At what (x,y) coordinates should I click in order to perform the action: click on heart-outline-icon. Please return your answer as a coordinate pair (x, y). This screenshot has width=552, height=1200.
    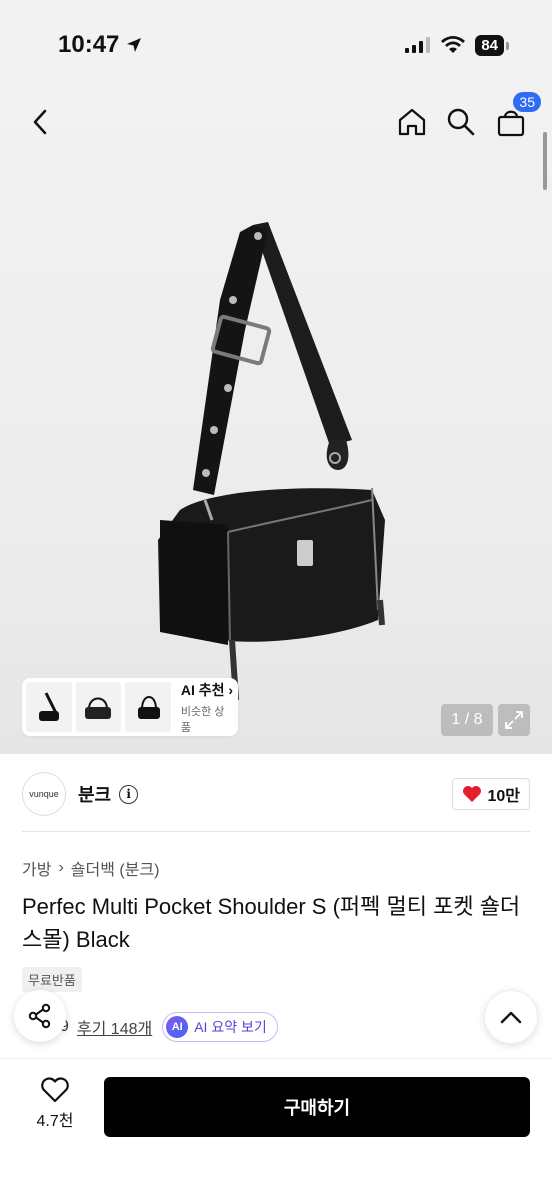
    Looking at the image, I should click on (55, 1090).